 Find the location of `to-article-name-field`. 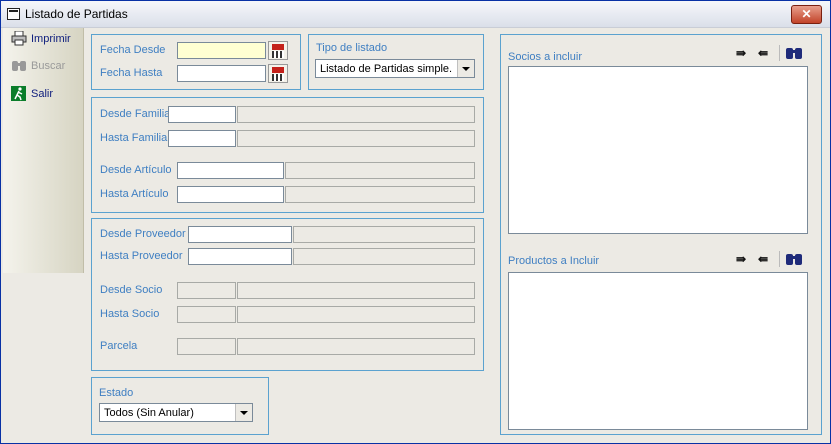

to-article-name-field is located at coordinates (380, 194).